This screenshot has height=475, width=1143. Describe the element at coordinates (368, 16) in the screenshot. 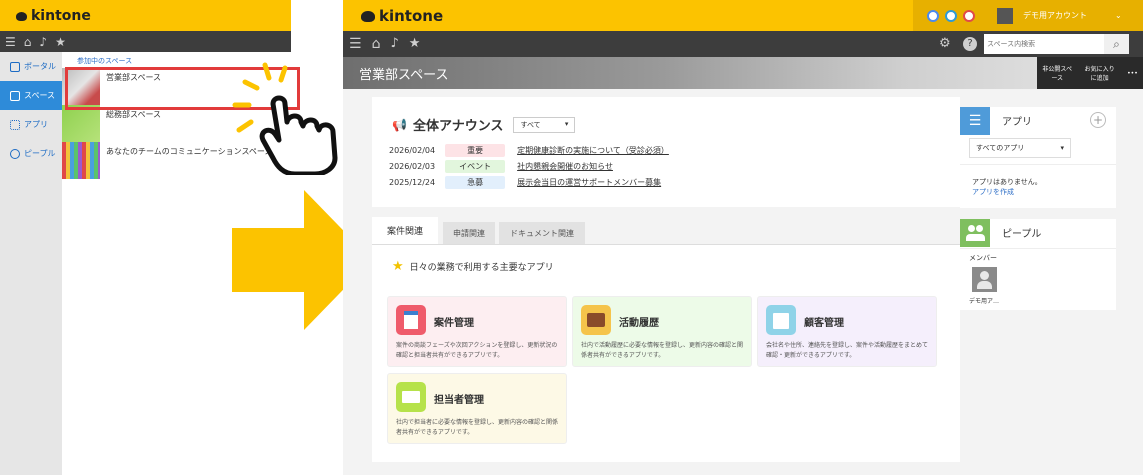

I see `kintone-logo-icon` at that location.